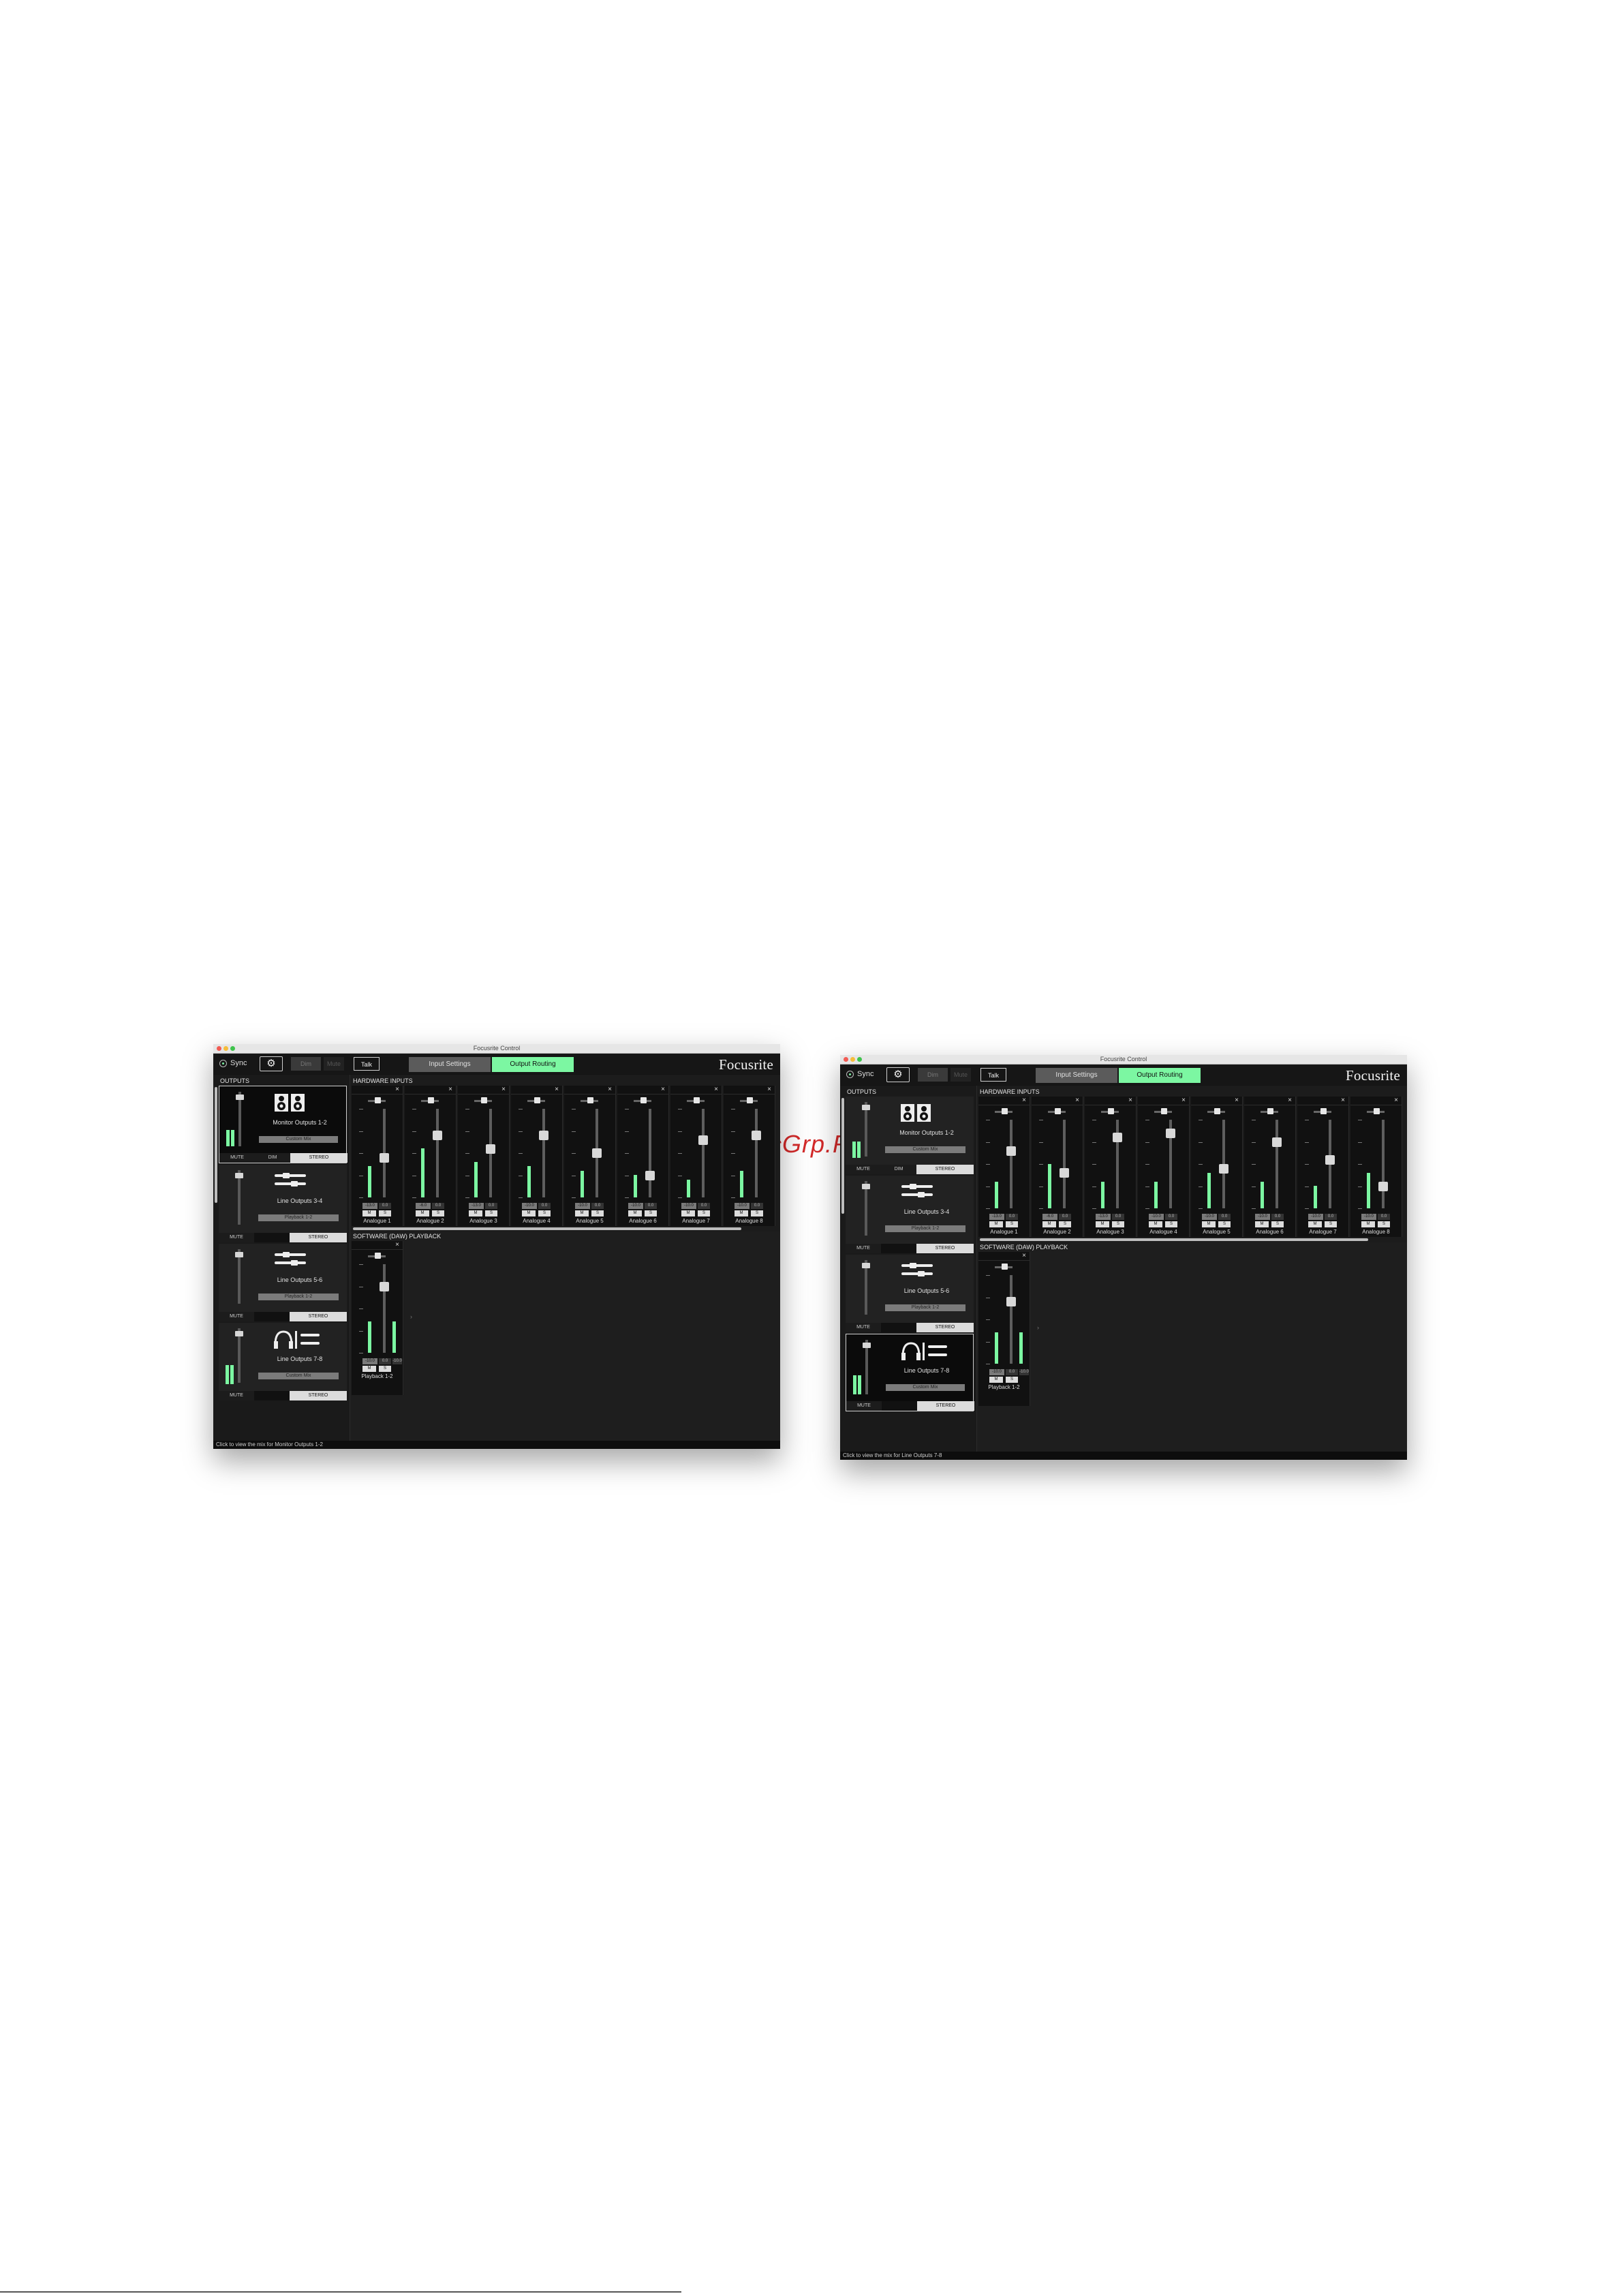 The image size is (1623, 2296). What do you see at coordinates (1160, 1075) in the screenshot?
I see `tab-output-routing: Output Routing` at bounding box center [1160, 1075].